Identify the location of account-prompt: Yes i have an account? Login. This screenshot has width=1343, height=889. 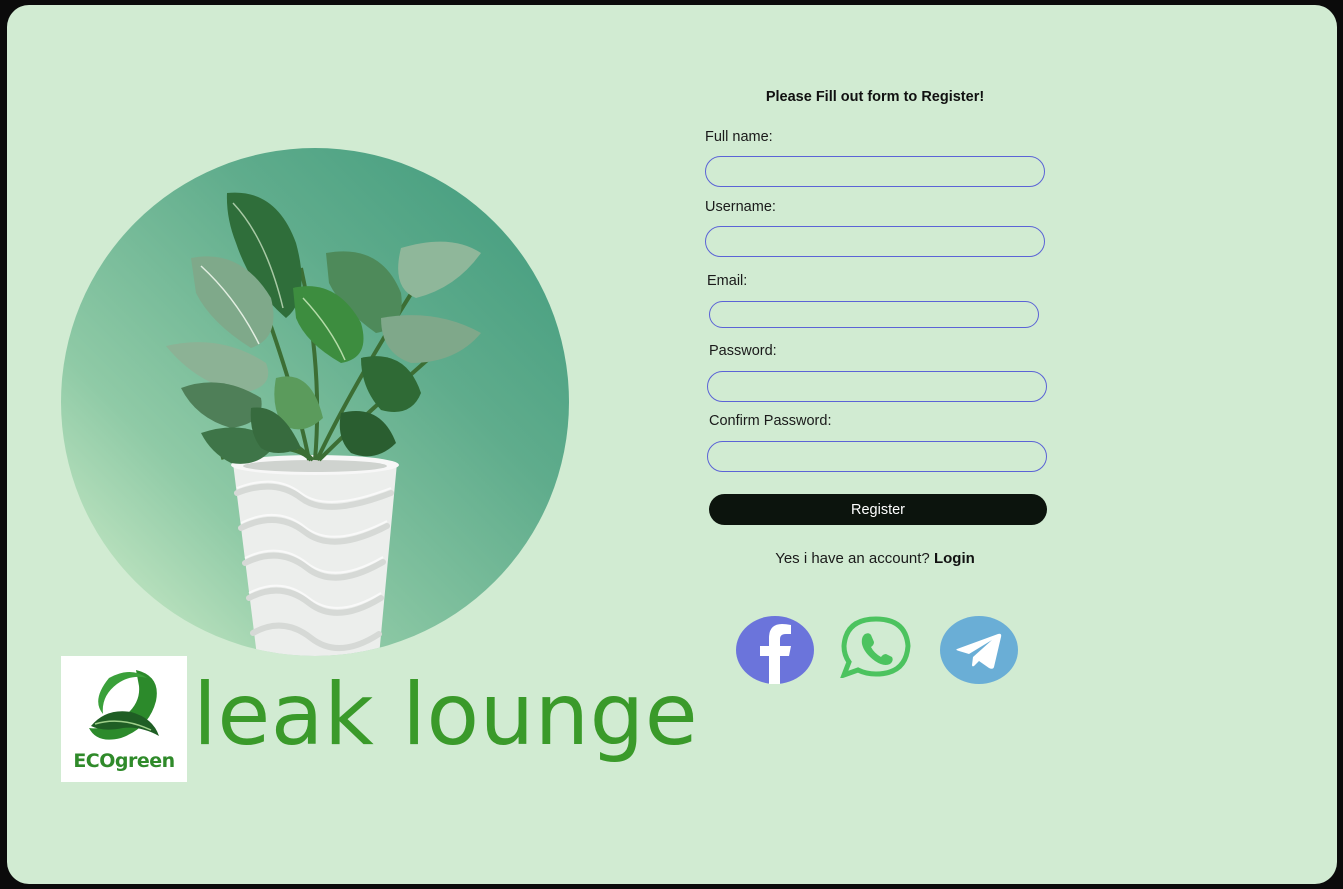
(875, 558).